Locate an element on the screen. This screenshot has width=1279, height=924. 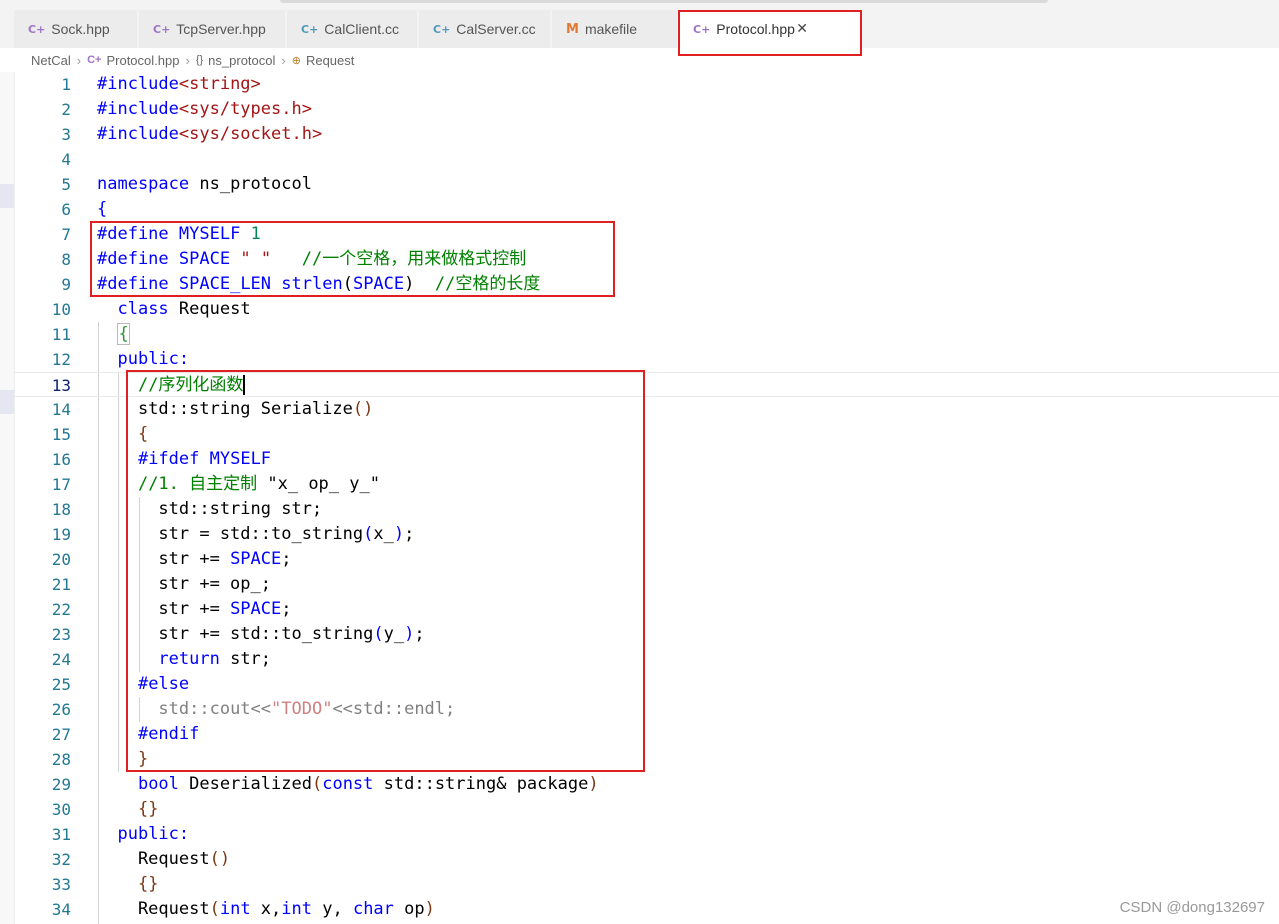
tab-label: makefile is located at coordinates (611, 29).